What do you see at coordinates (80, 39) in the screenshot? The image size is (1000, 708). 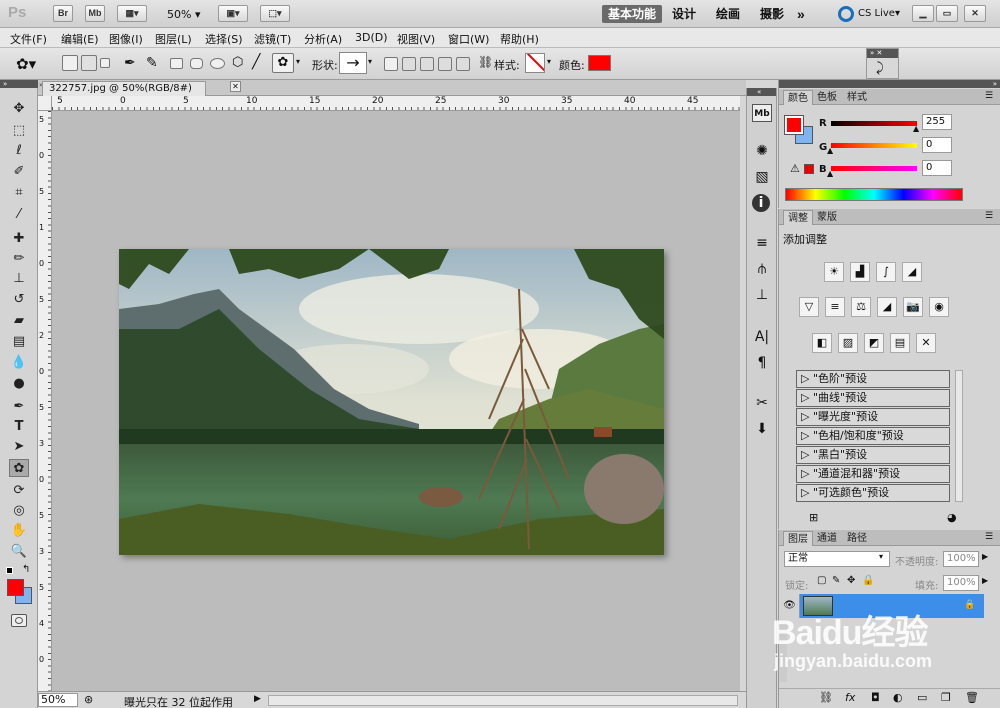 I see `menu-edit: 编辑(E)` at bounding box center [80, 39].